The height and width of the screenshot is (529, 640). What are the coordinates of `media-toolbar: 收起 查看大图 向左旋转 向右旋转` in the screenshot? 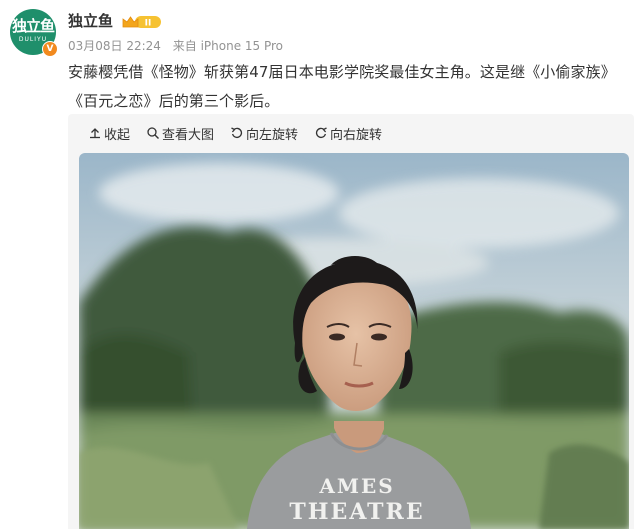 It's located at (243, 133).